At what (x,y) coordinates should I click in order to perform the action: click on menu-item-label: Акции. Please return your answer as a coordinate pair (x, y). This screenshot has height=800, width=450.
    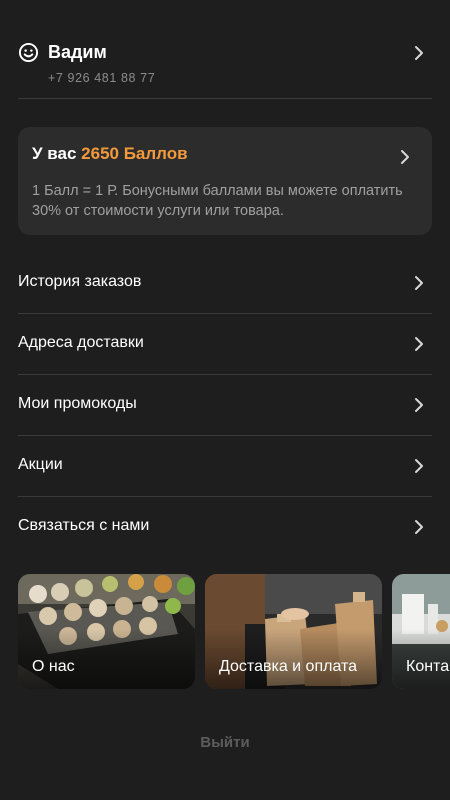
    Looking at the image, I should click on (40, 464).